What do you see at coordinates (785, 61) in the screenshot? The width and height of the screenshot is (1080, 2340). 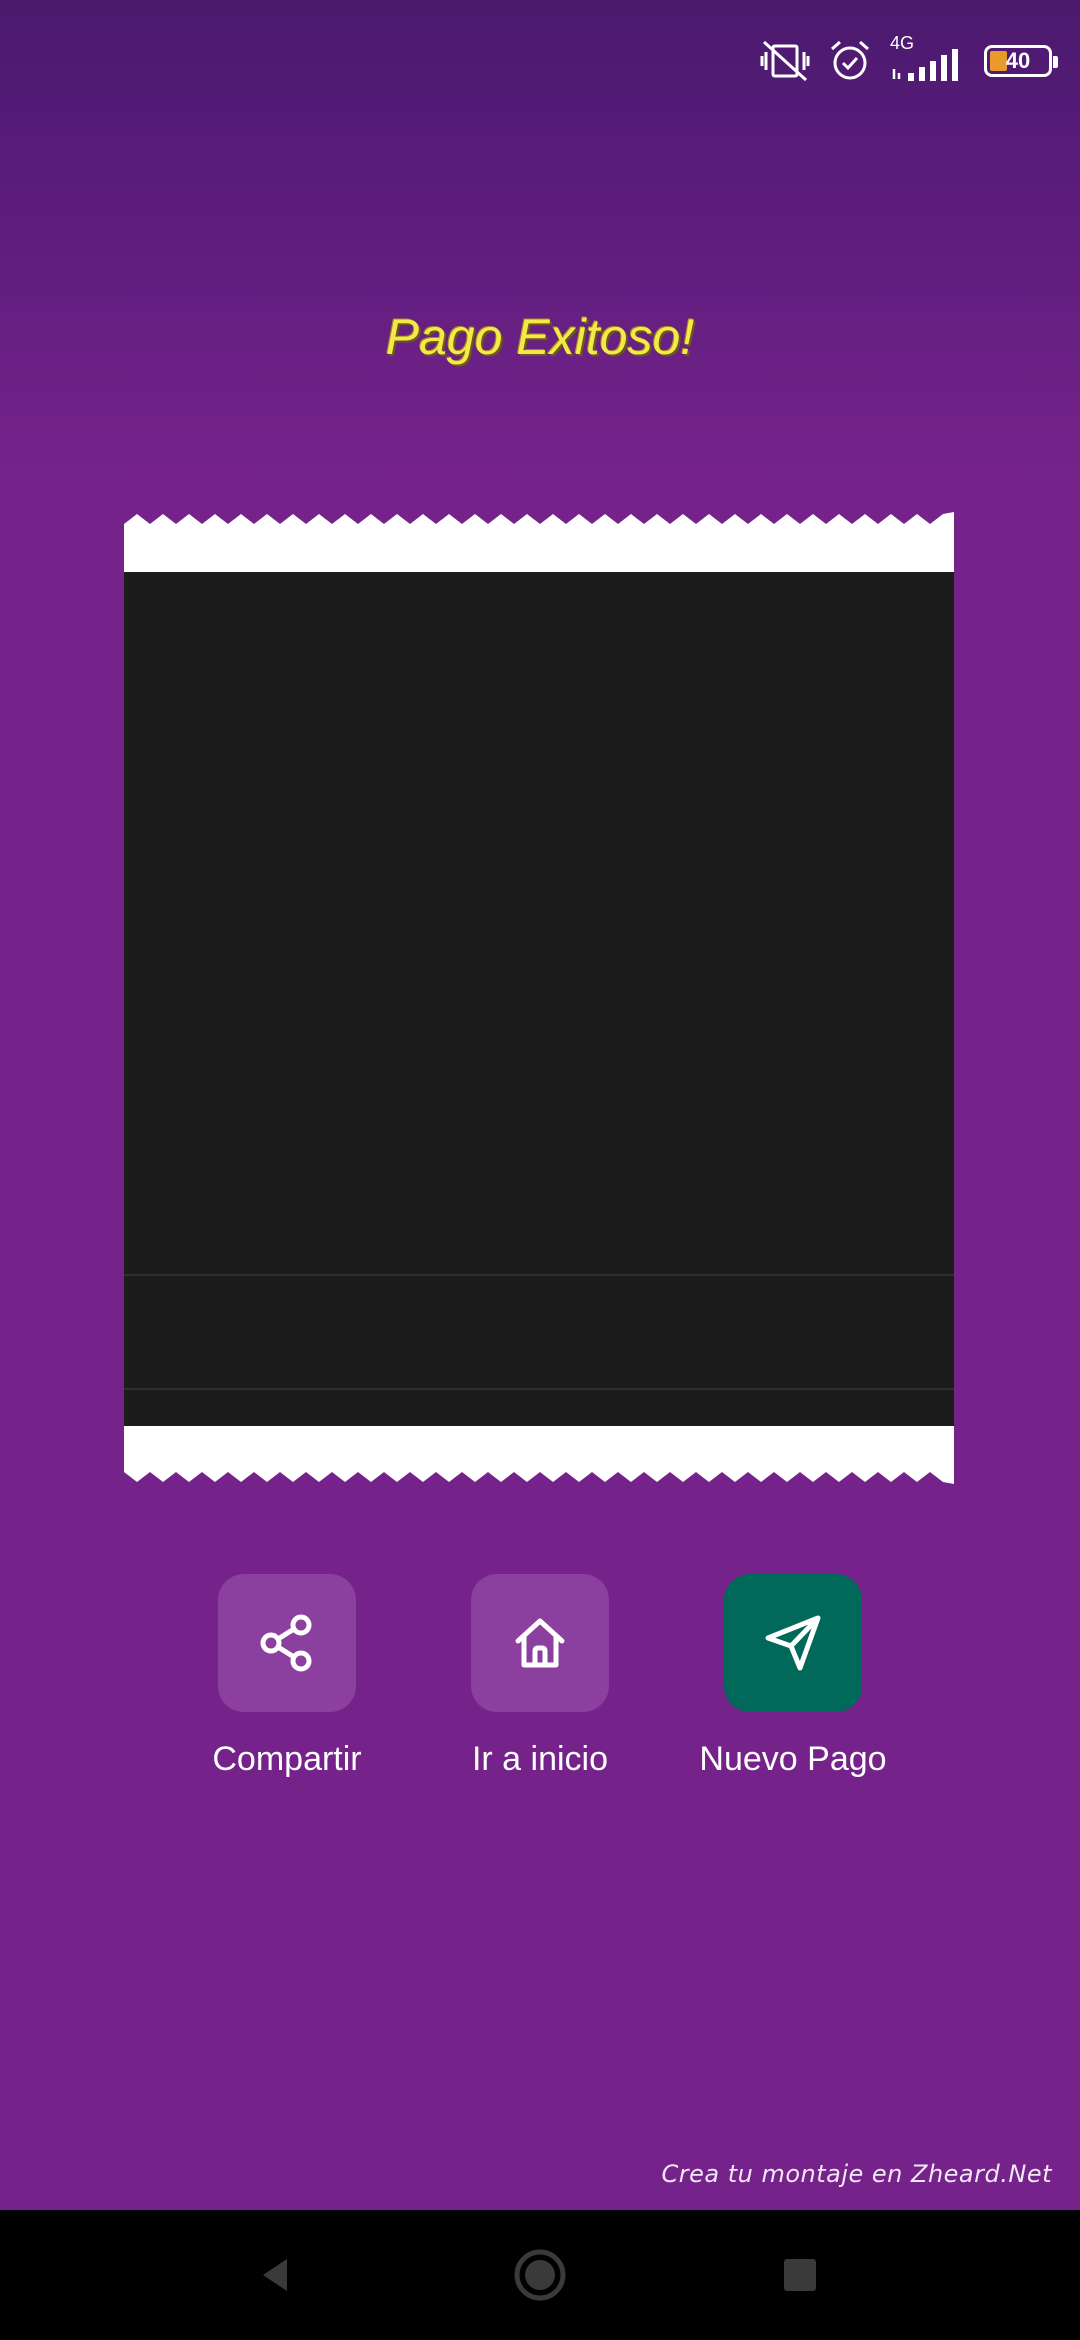 I see `vibrate-off-icon` at bounding box center [785, 61].